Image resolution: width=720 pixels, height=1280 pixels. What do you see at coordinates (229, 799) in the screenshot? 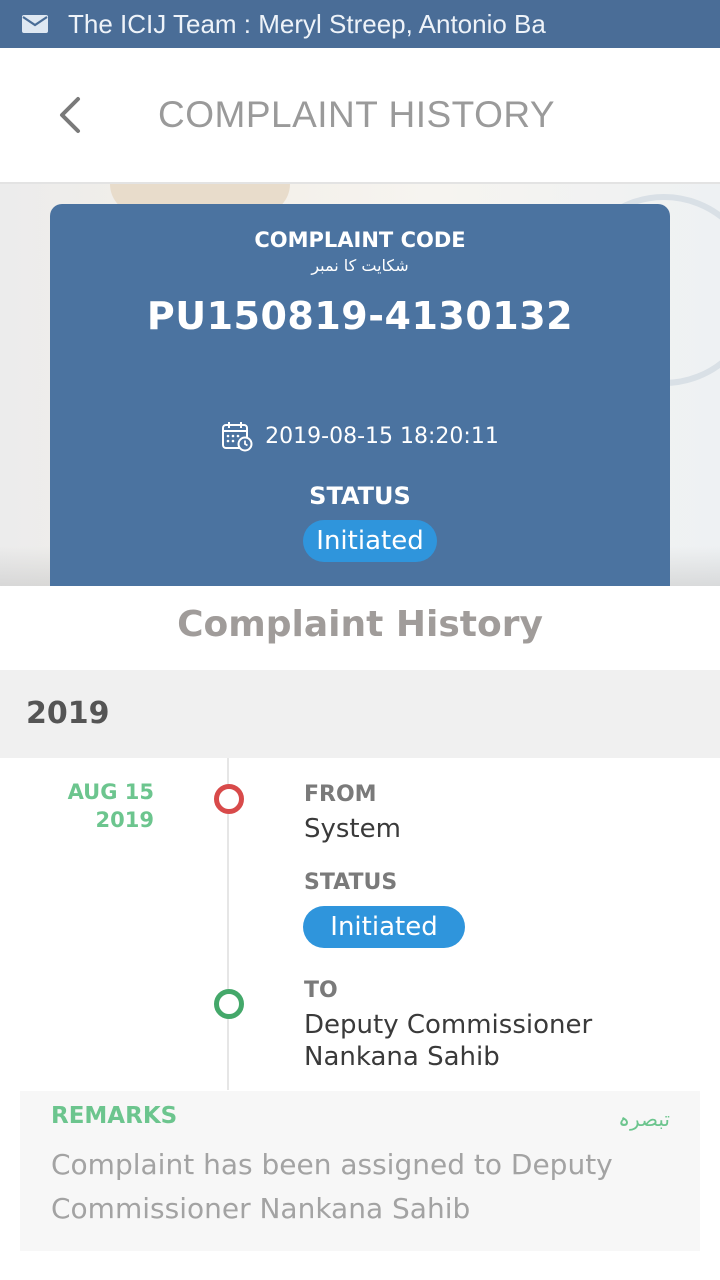
I see `timeline-dot-from` at bounding box center [229, 799].